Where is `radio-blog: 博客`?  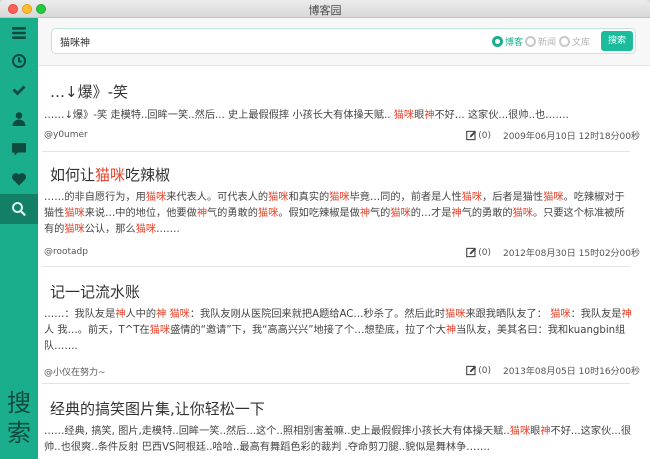
radio-blog: 博客 is located at coordinates (507, 41).